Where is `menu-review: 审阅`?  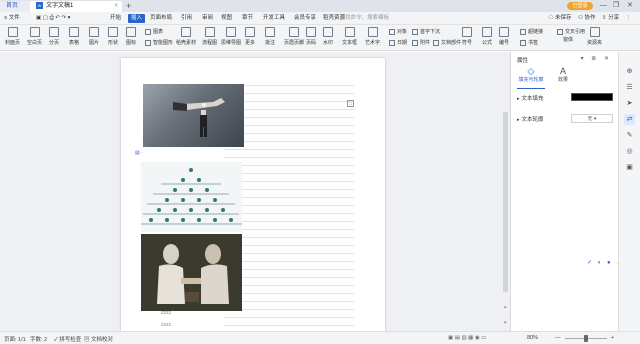
menu-review: 审阅 is located at coordinates (207, 18).